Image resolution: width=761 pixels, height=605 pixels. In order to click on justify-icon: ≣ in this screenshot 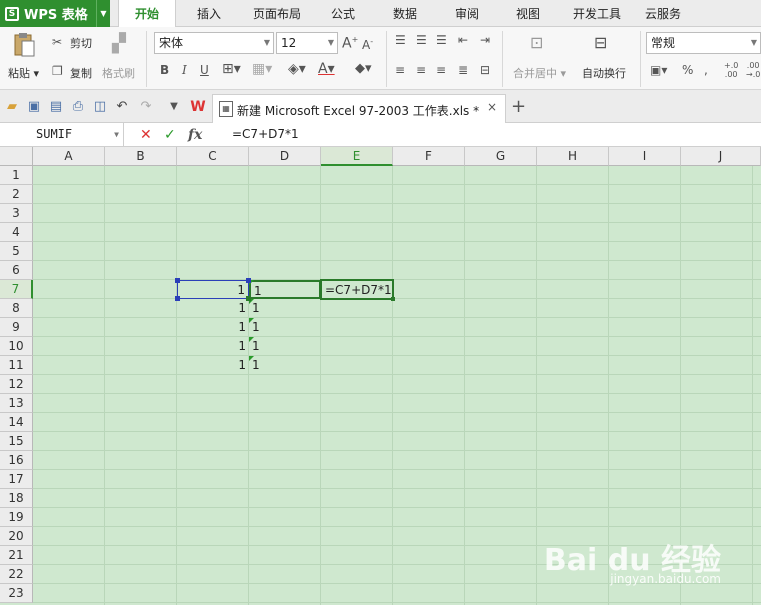, I will do `click(463, 70)`.